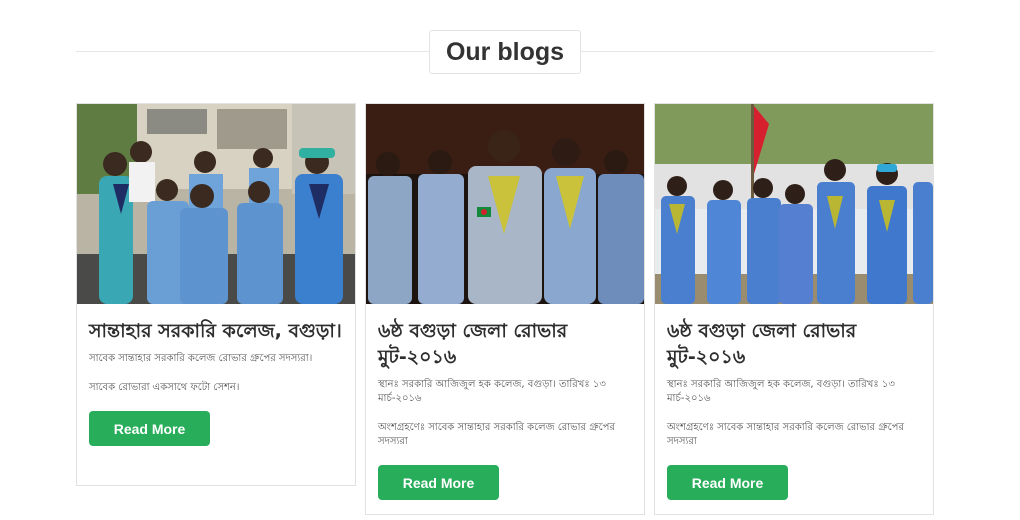 The image size is (1020, 520). What do you see at coordinates (216, 331) in the screenshot?
I see `blog-title: সান্তাহার সরকারি কলেজ, বগুড়া।` at bounding box center [216, 331].